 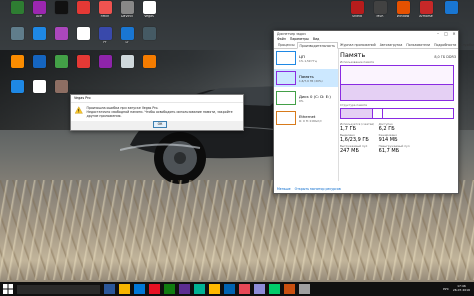 I want to click on memory-stat: Невыгружаемый пул 61,7 МБ, so click(x=398, y=149).